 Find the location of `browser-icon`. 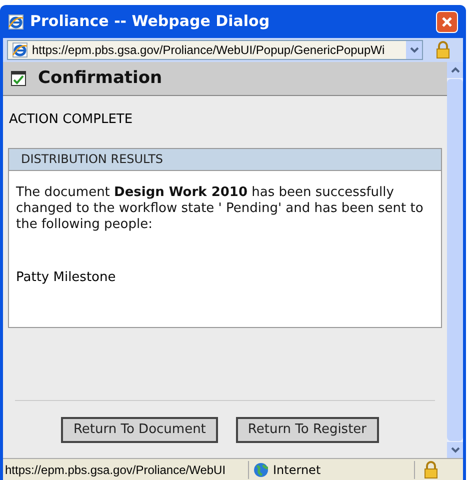

browser-icon is located at coordinates (16, 22).